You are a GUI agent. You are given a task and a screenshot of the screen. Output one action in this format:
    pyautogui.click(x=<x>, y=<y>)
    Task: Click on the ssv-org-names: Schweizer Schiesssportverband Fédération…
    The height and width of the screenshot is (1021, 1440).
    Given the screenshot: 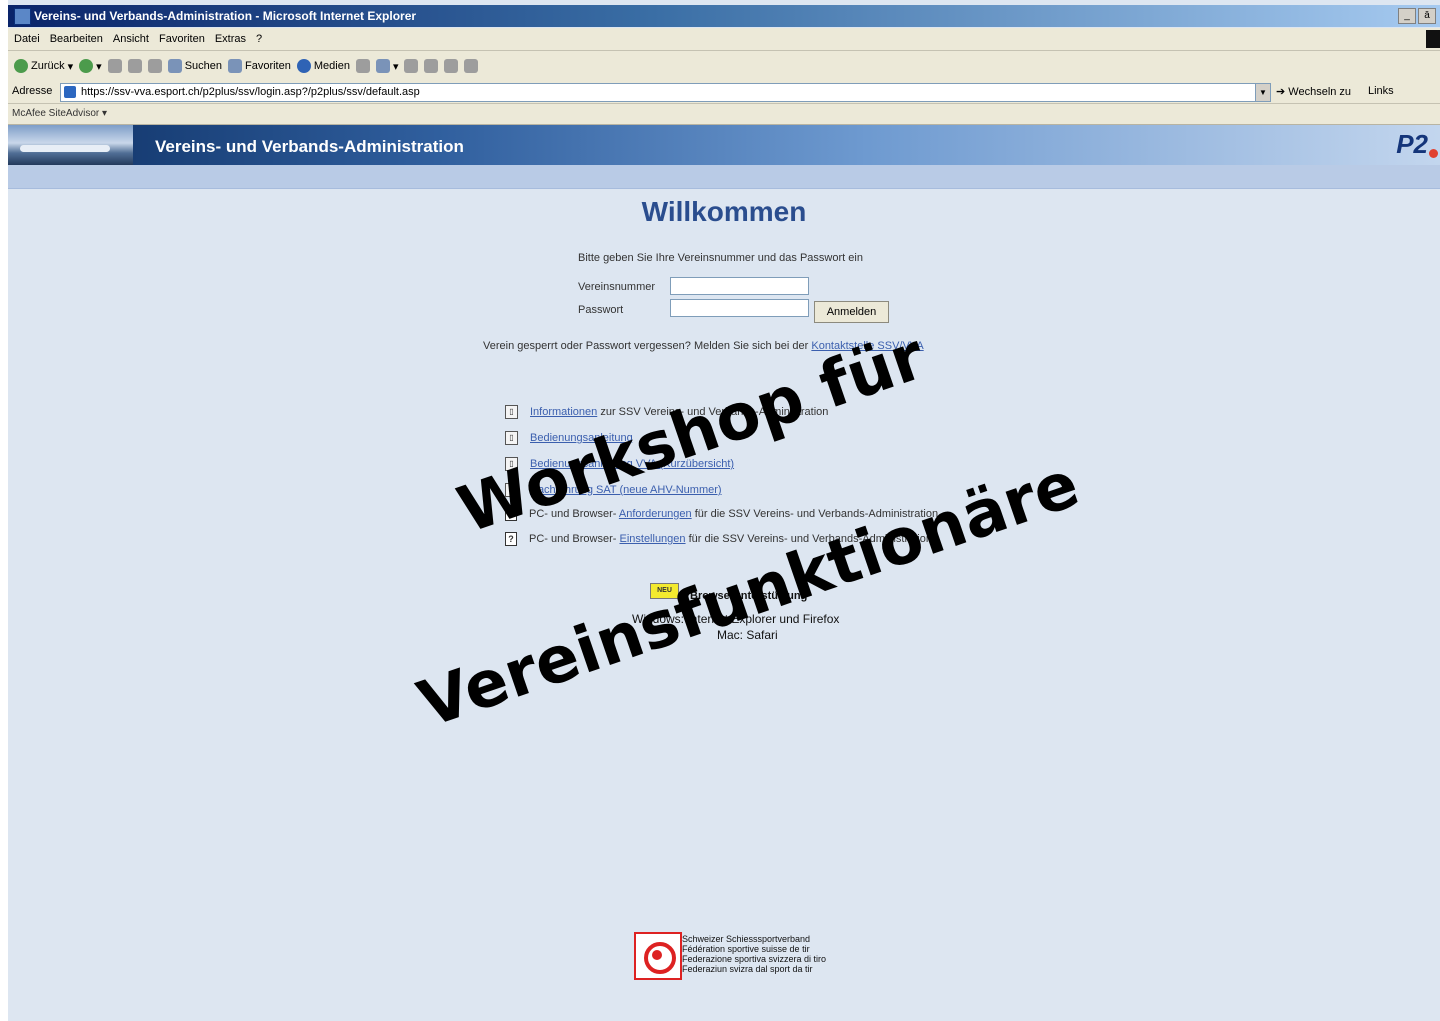 What is the action you would take?
    pyautogui.click(x=754, y=954)
    